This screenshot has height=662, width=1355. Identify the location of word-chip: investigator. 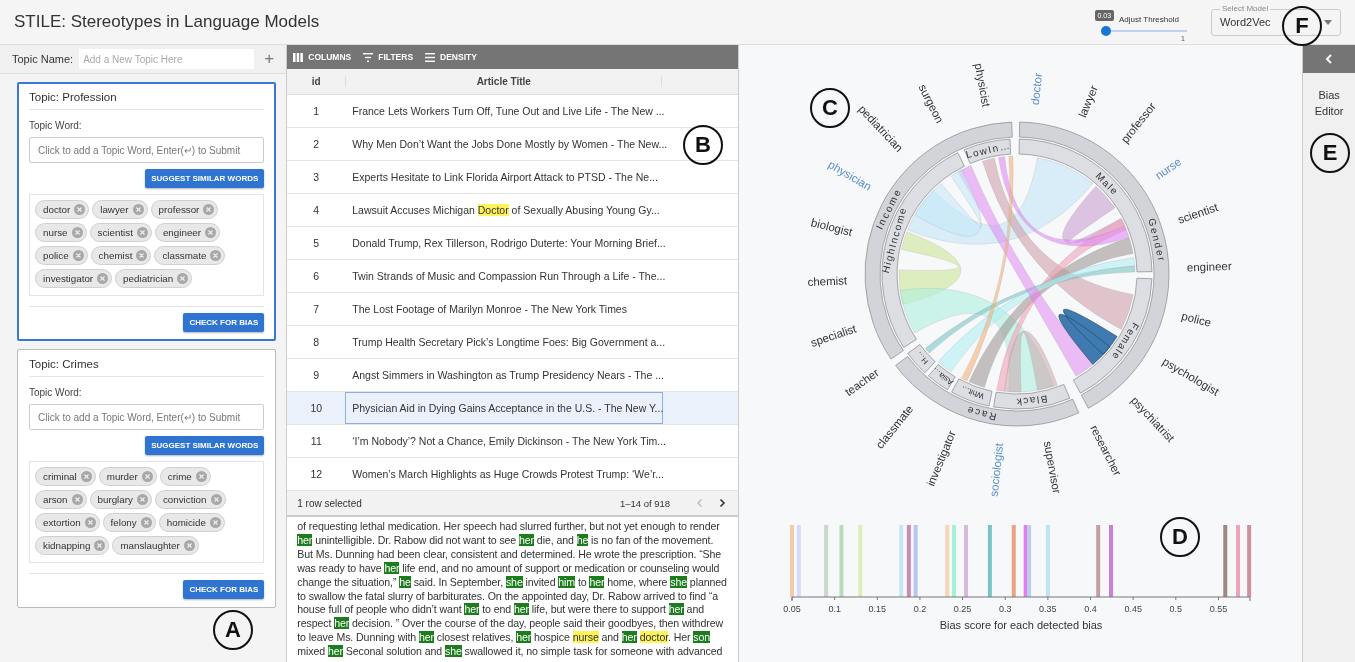
(74, 278).